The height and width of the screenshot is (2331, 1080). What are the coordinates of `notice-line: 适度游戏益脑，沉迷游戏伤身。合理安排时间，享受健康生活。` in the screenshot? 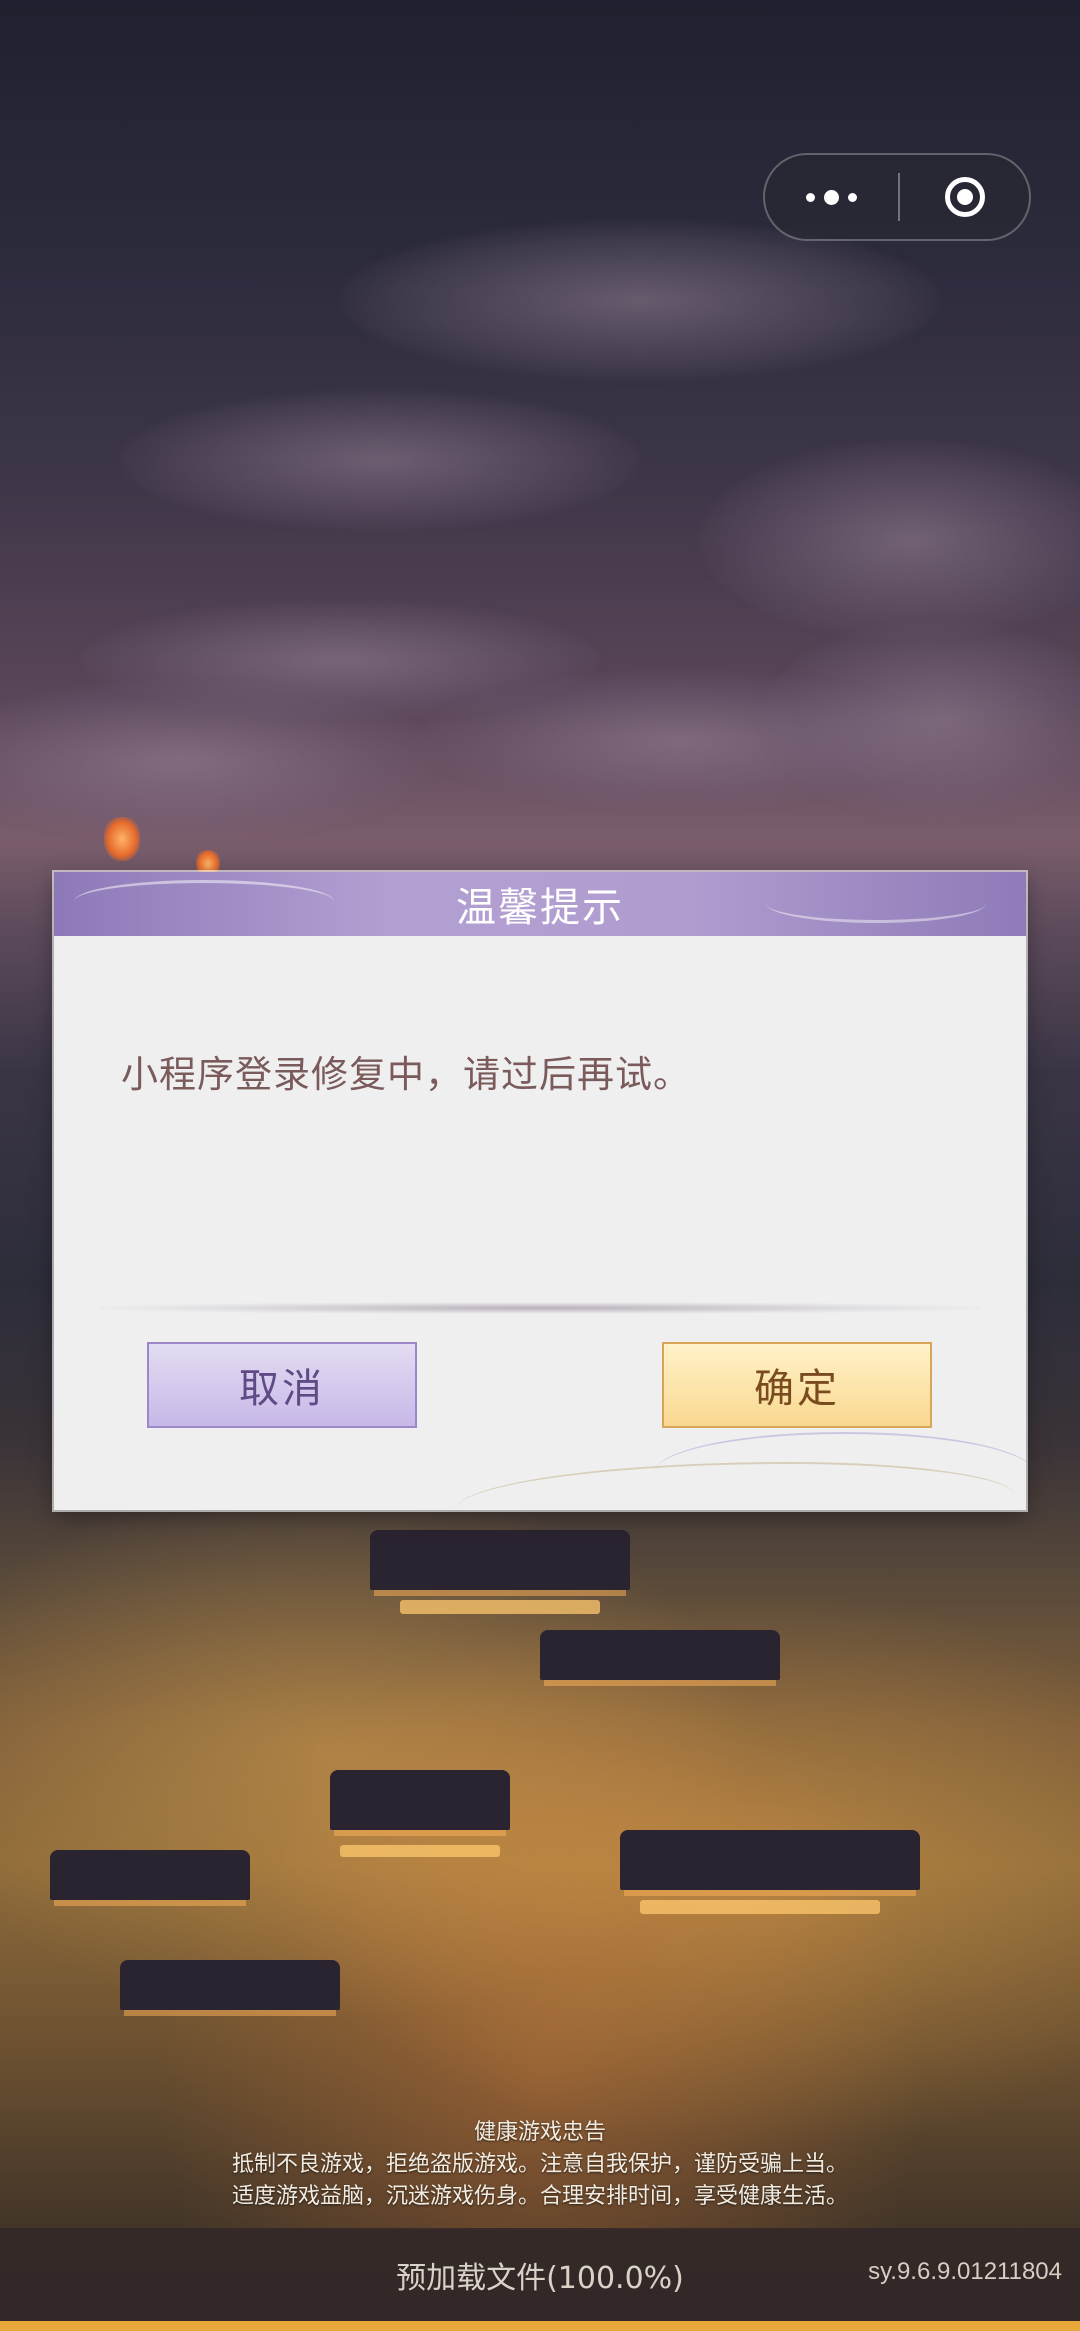 It's located at (539, 2196).